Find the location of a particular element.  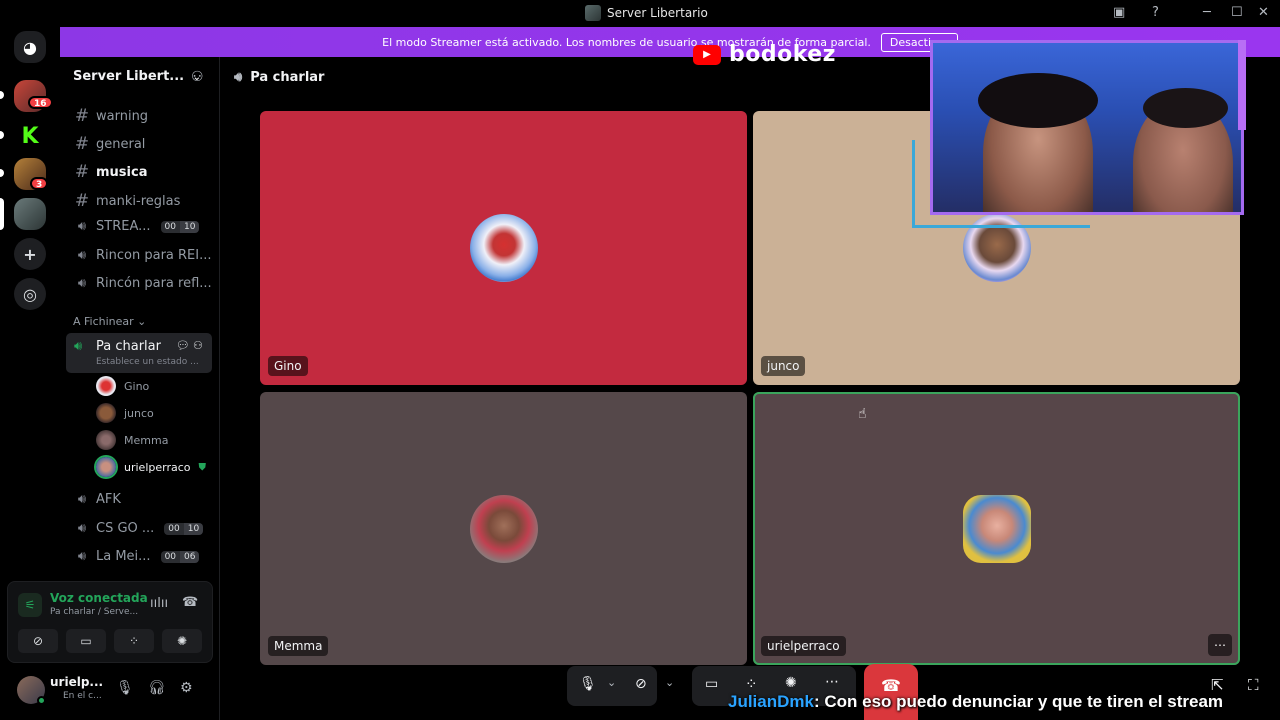

participant-name: Memma is located at coordinates (298, 646).